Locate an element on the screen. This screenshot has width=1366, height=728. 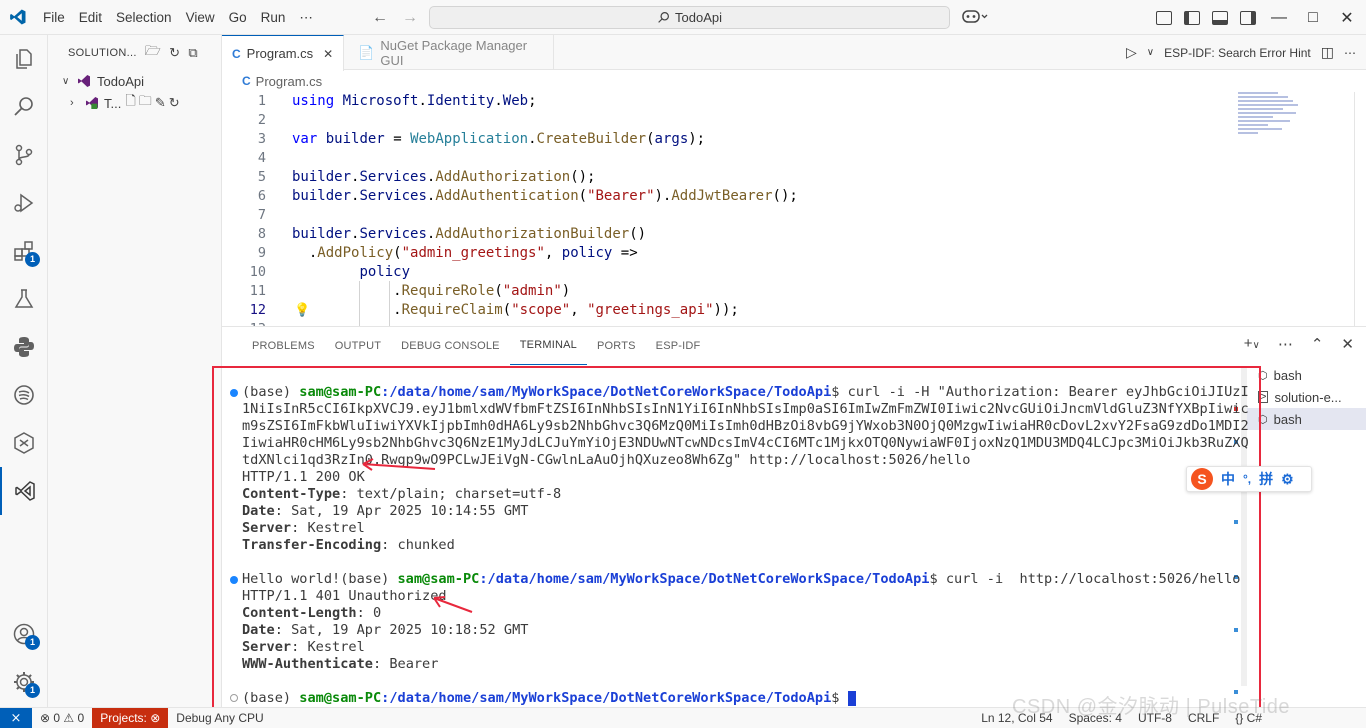
tab-debug-console: DEBUG CONSOLE is located at coordinates (450, 346).